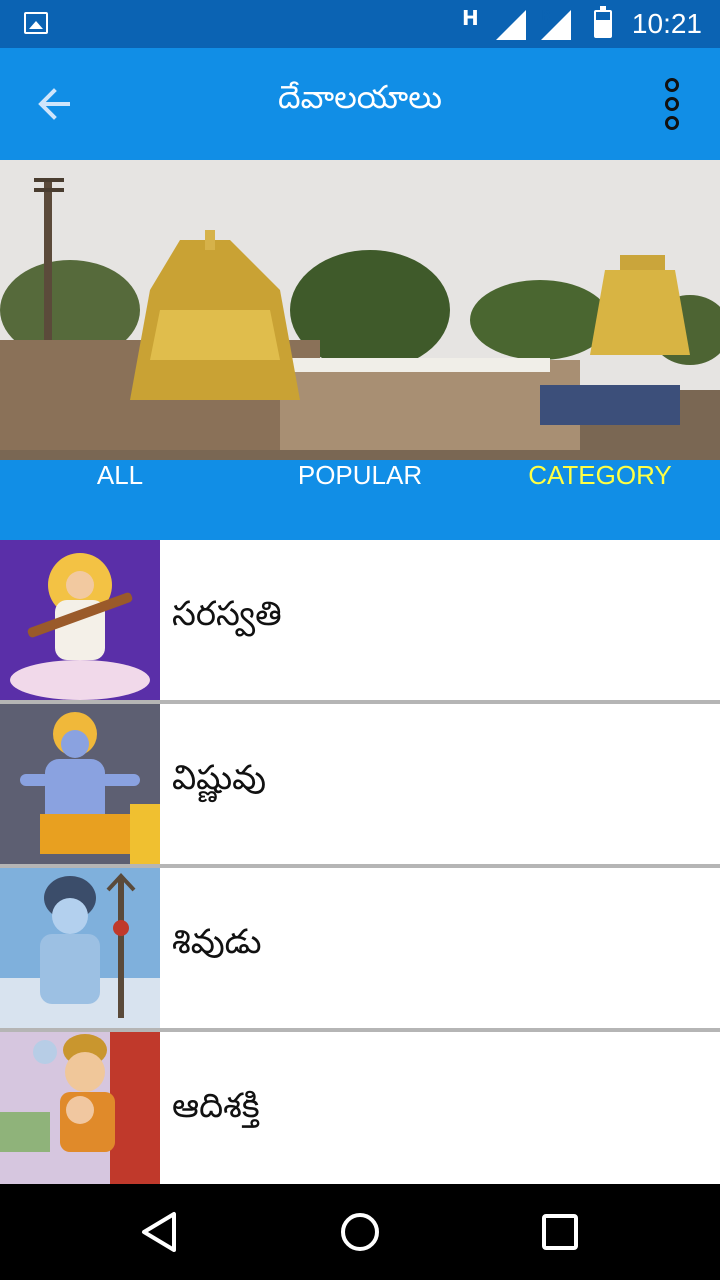  I want to click on back-triangle-icon, so click(159, 1232).